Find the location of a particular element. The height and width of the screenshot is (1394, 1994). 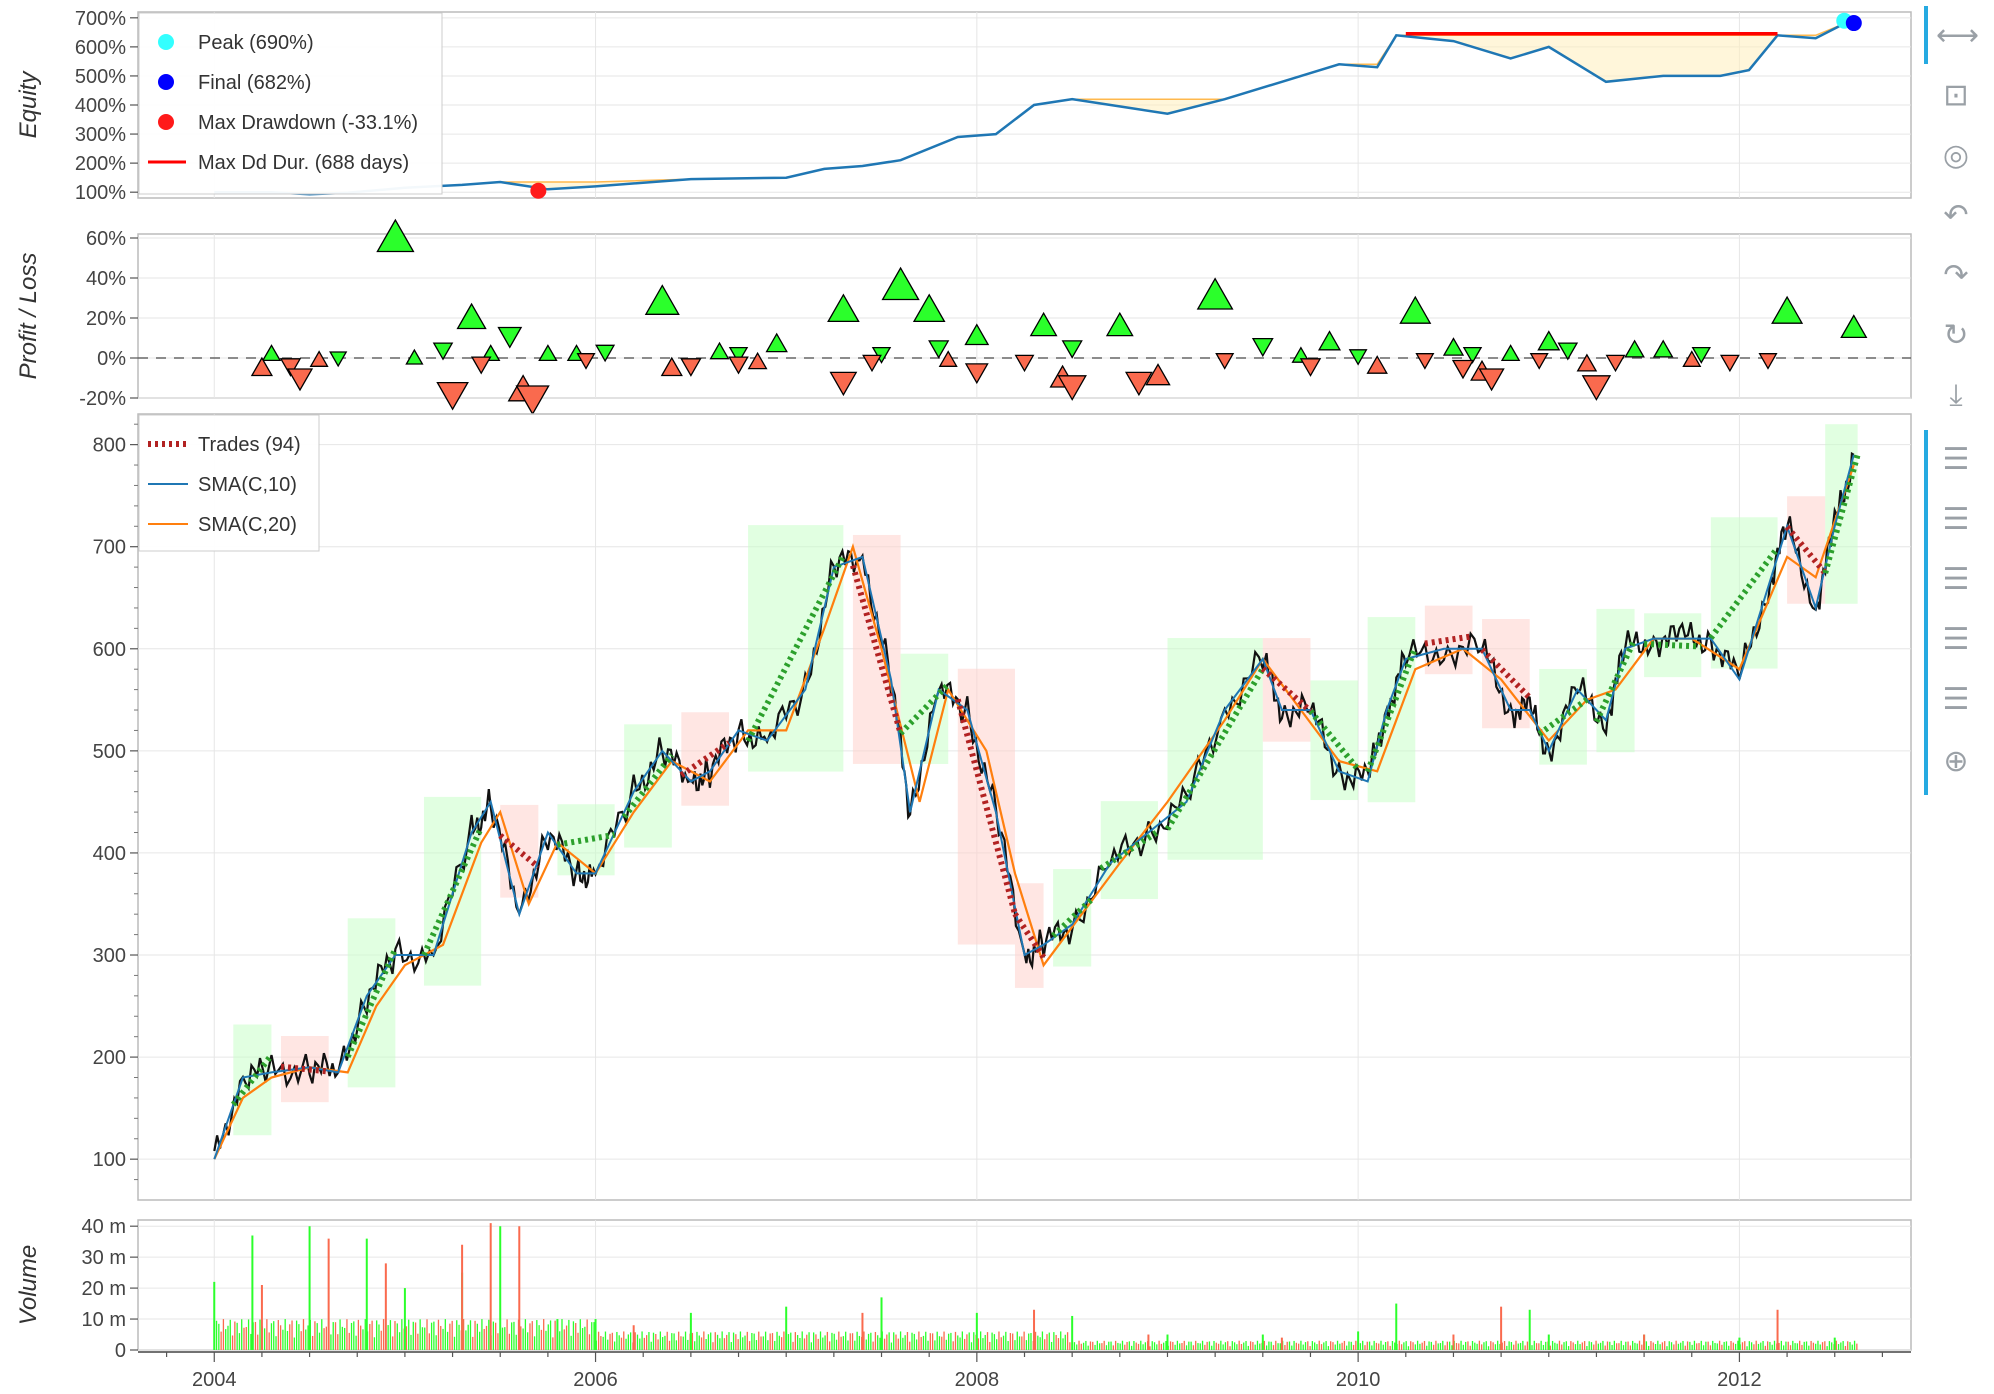

pl-ytick-label: 0% is located at coordinates (111, 359).